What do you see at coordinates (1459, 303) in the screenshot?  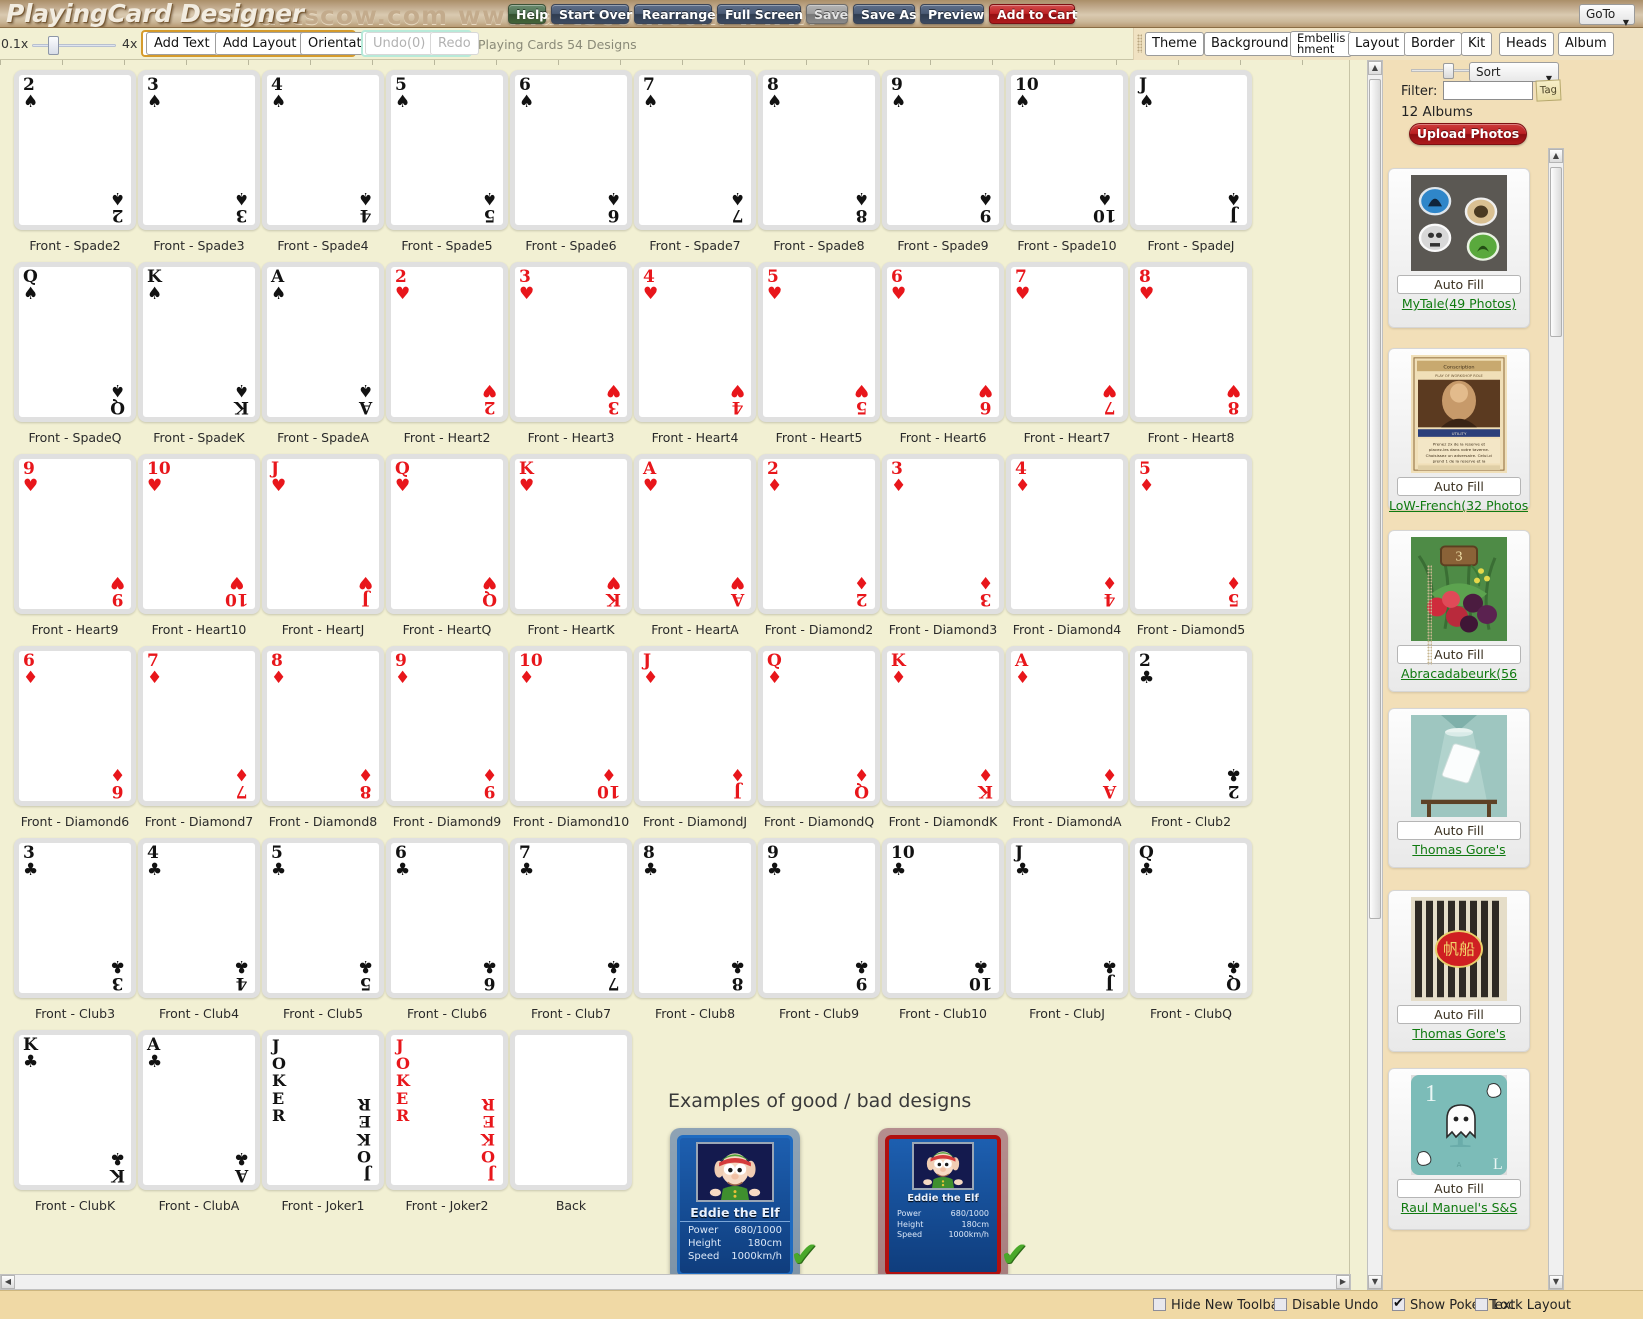 I see `album-name-link: MyTale(49 Photos)` at bounding box center [1459, 303].